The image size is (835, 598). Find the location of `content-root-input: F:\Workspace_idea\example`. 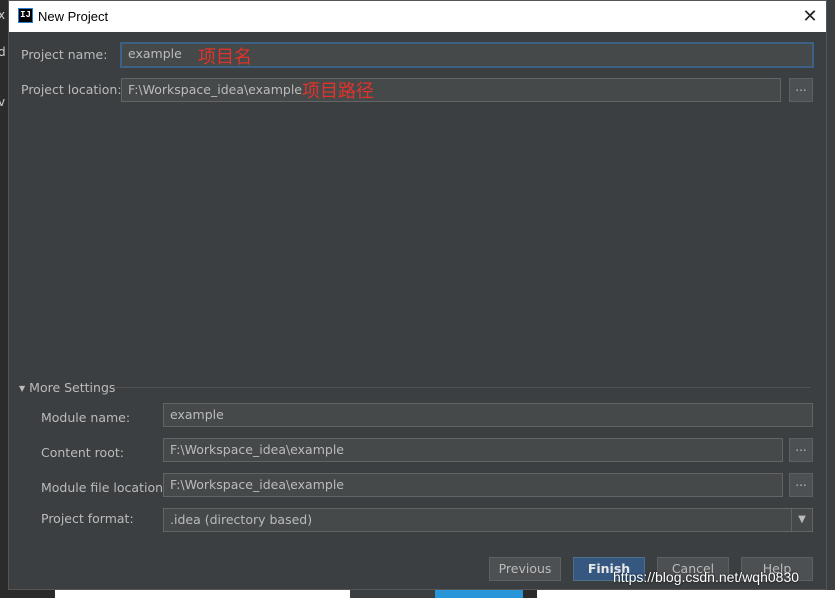

content-root-input: F:\Workspace_idea\example is located at coordinates (473, 450).